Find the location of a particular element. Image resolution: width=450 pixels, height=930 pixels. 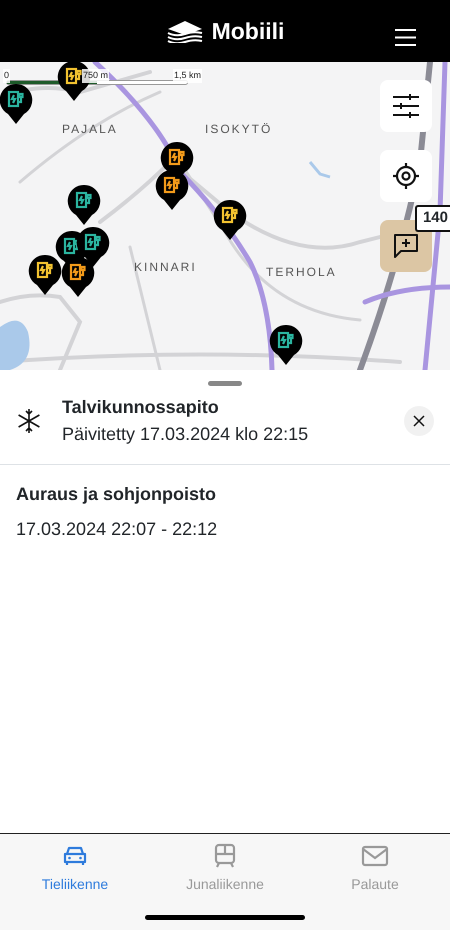

tab-button: Palaute is located at coordinates (375, 882).